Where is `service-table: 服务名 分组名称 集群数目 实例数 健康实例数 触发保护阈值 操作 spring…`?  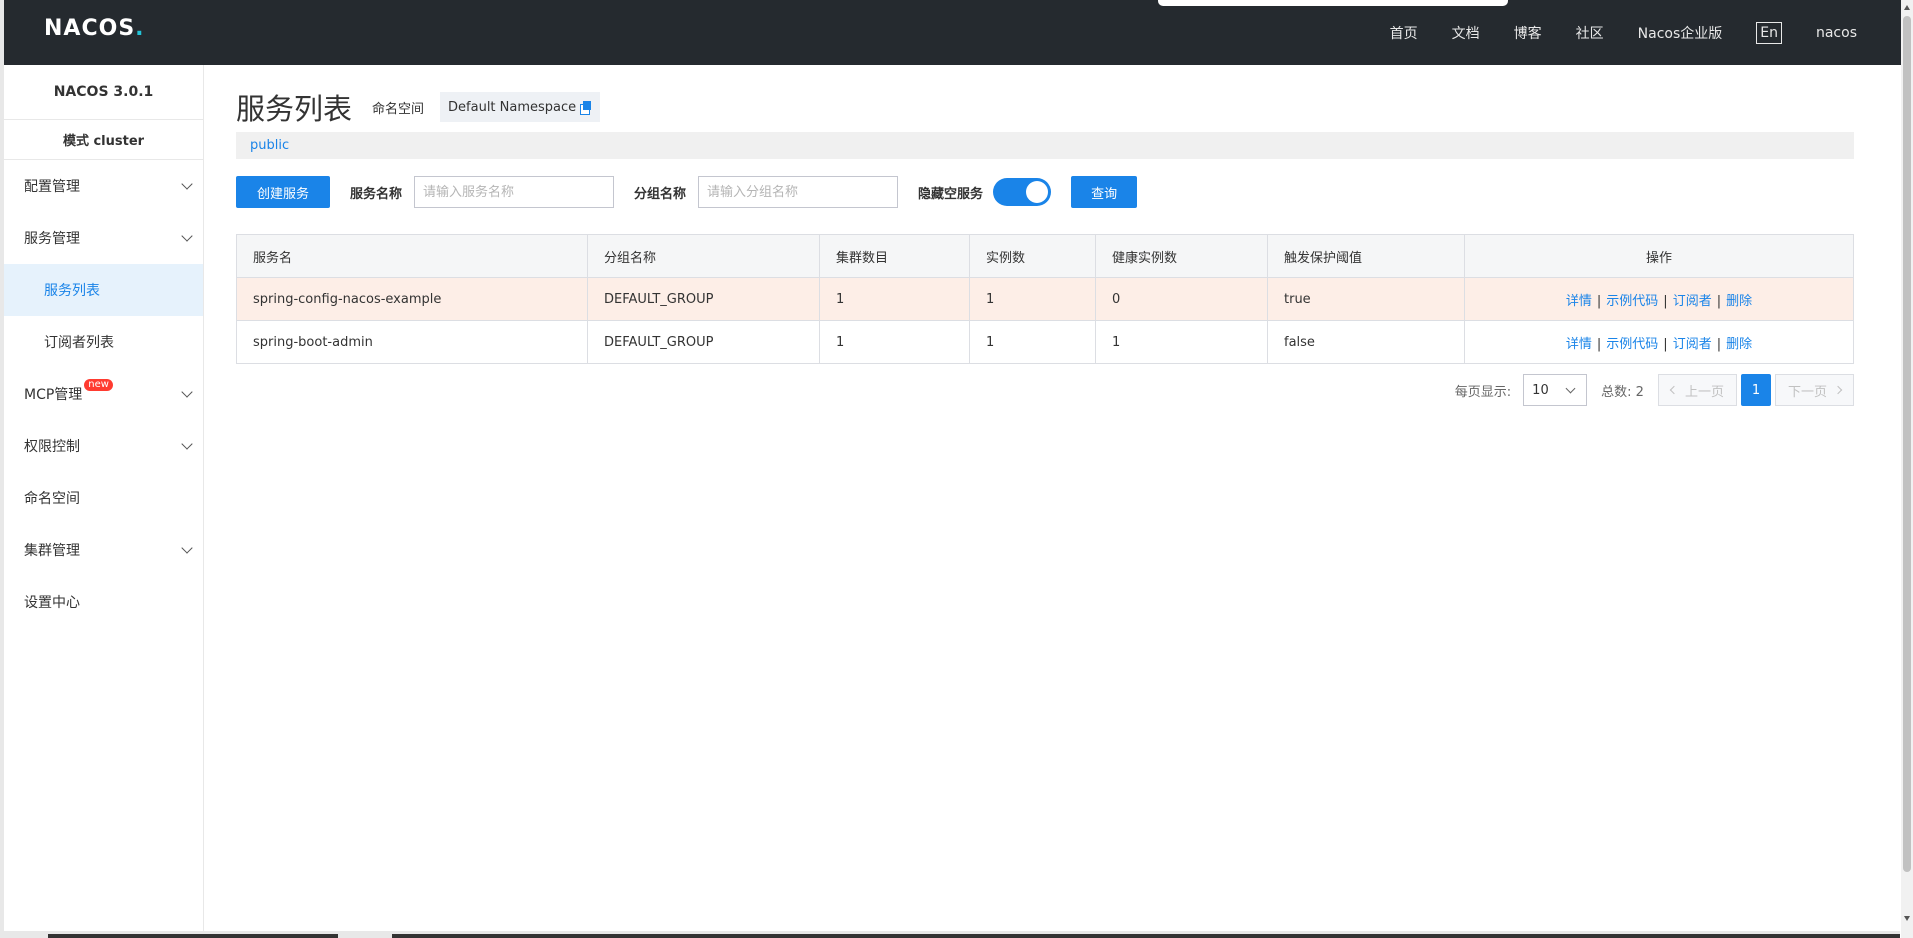 service-table: 服务名 分组名称 集群数目 实例数 健康实例数 触发保护阈值 操作 spring… is located at coordinates (1045, 299).